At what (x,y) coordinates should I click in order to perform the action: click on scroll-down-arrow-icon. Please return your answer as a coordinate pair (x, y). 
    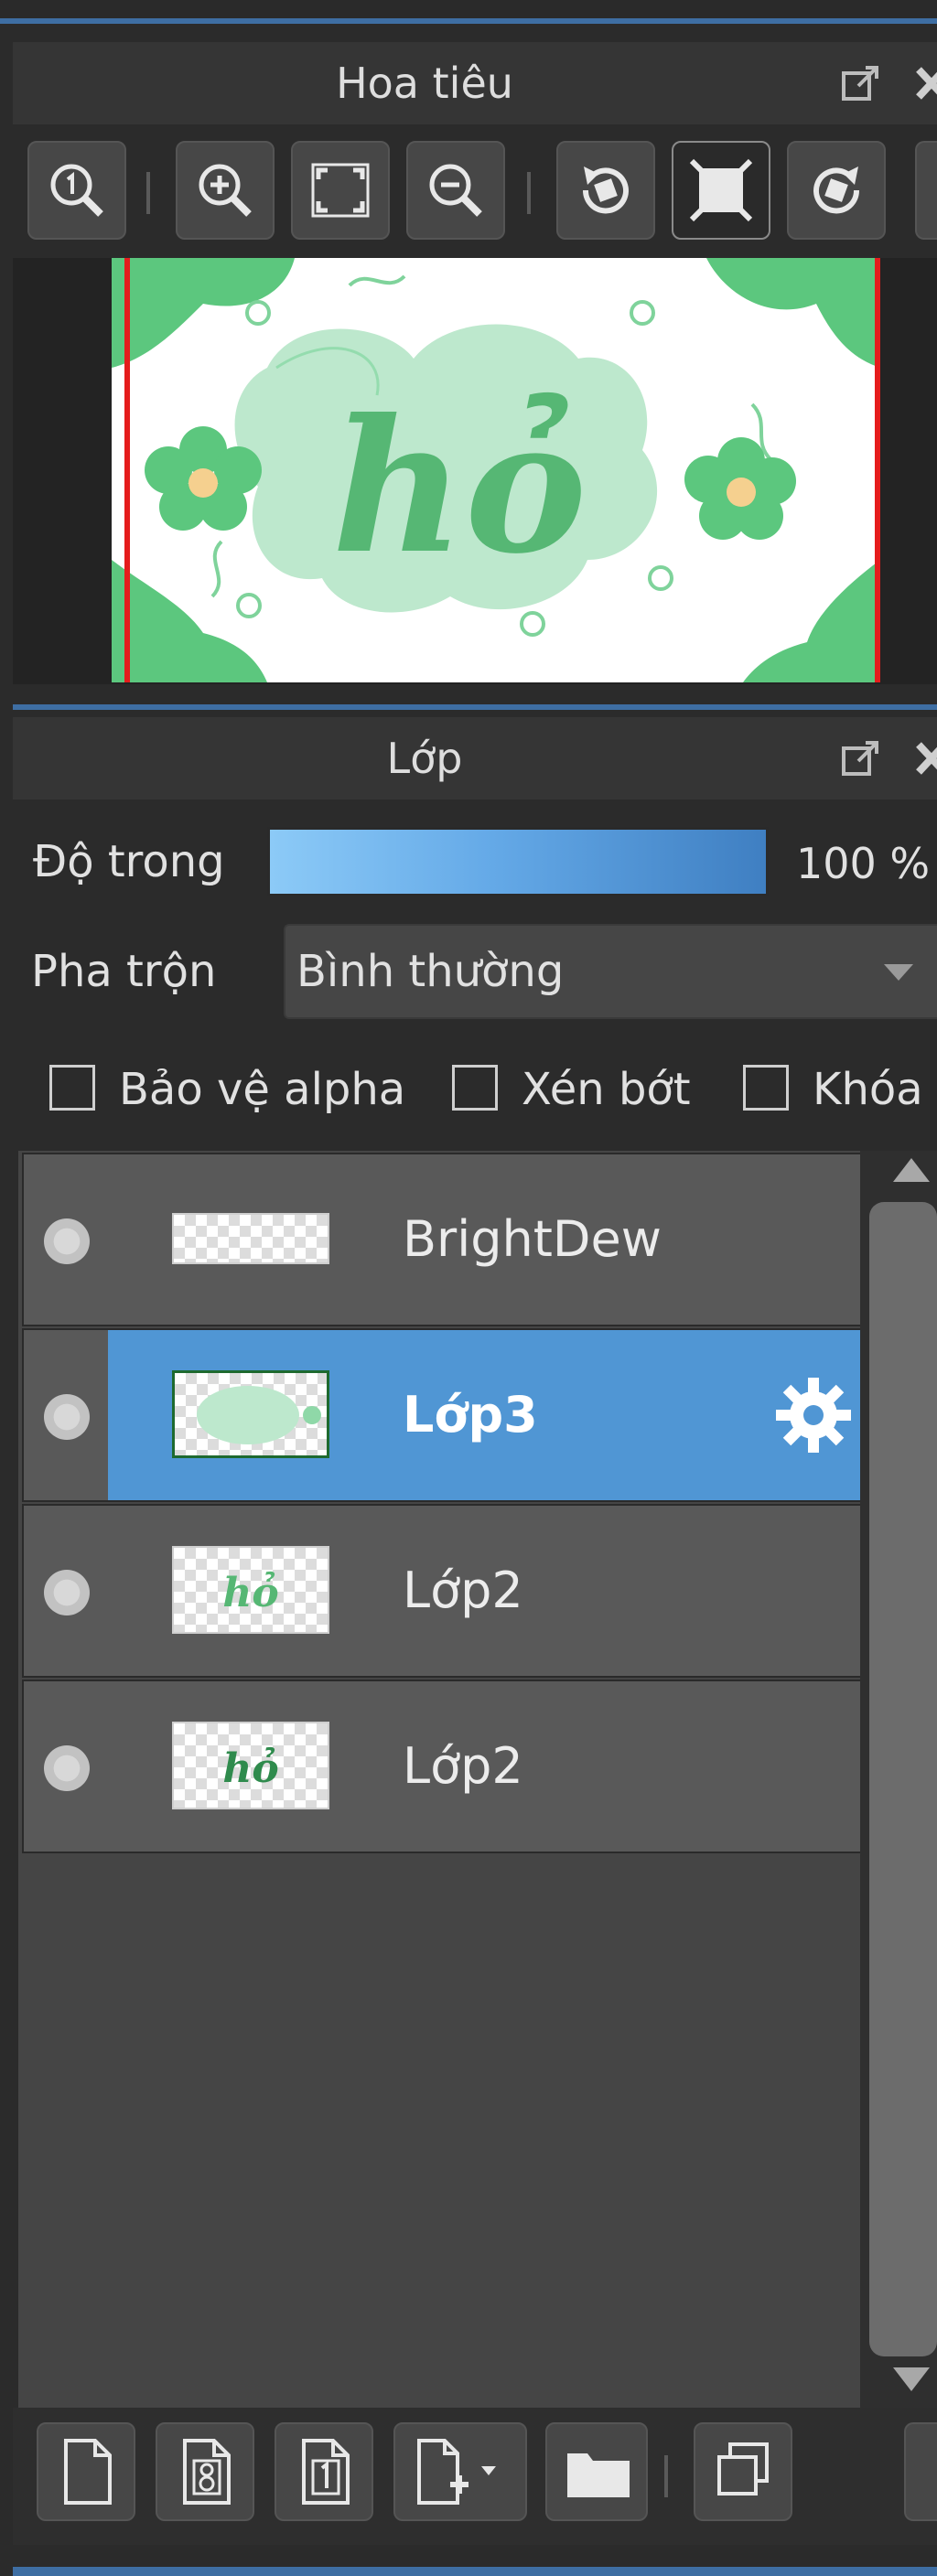
    Looking at the image, I should click on (911, 2379).